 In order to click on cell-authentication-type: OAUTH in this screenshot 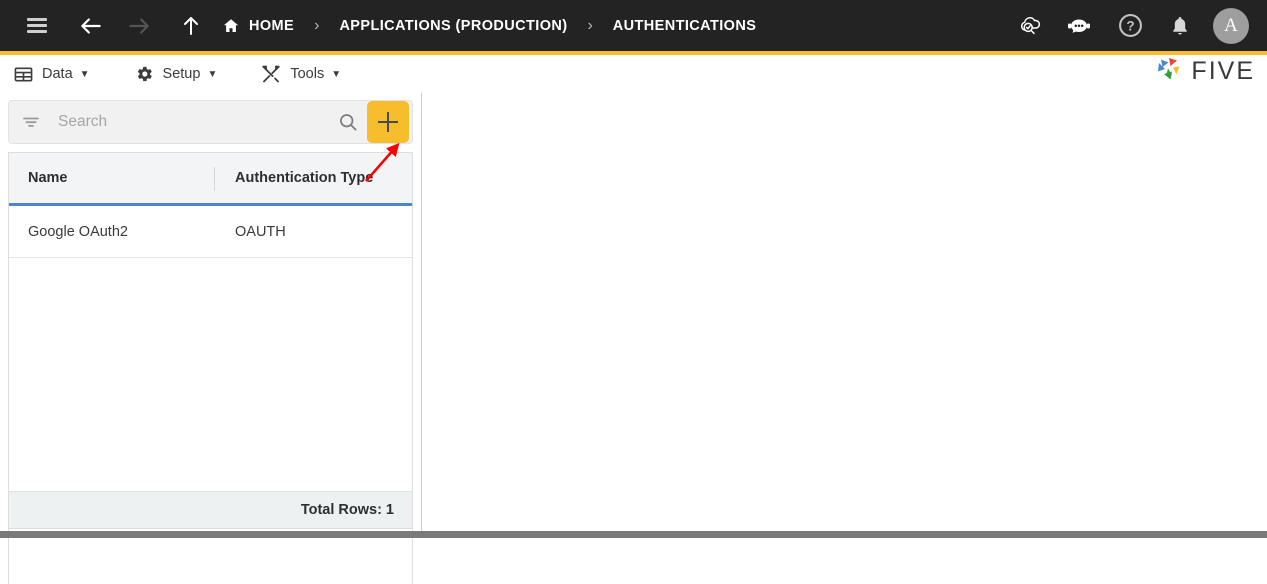, I will do `click(260, 231)`.